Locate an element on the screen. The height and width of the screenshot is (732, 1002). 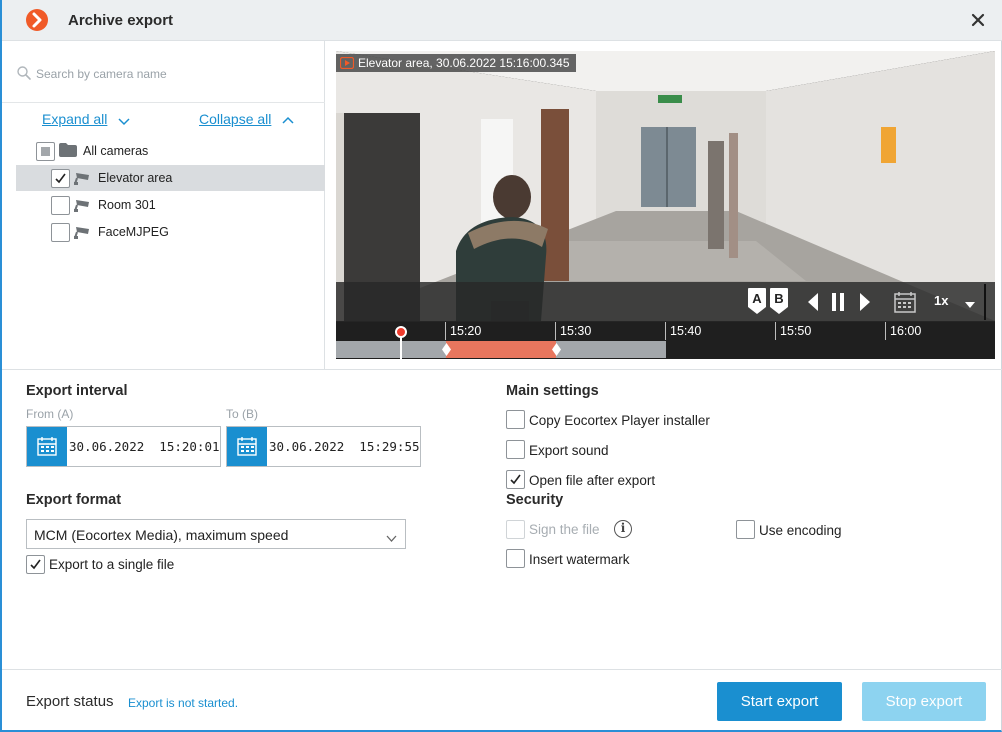
insert-watermark-checkbox is located at coordinates (515, 558).